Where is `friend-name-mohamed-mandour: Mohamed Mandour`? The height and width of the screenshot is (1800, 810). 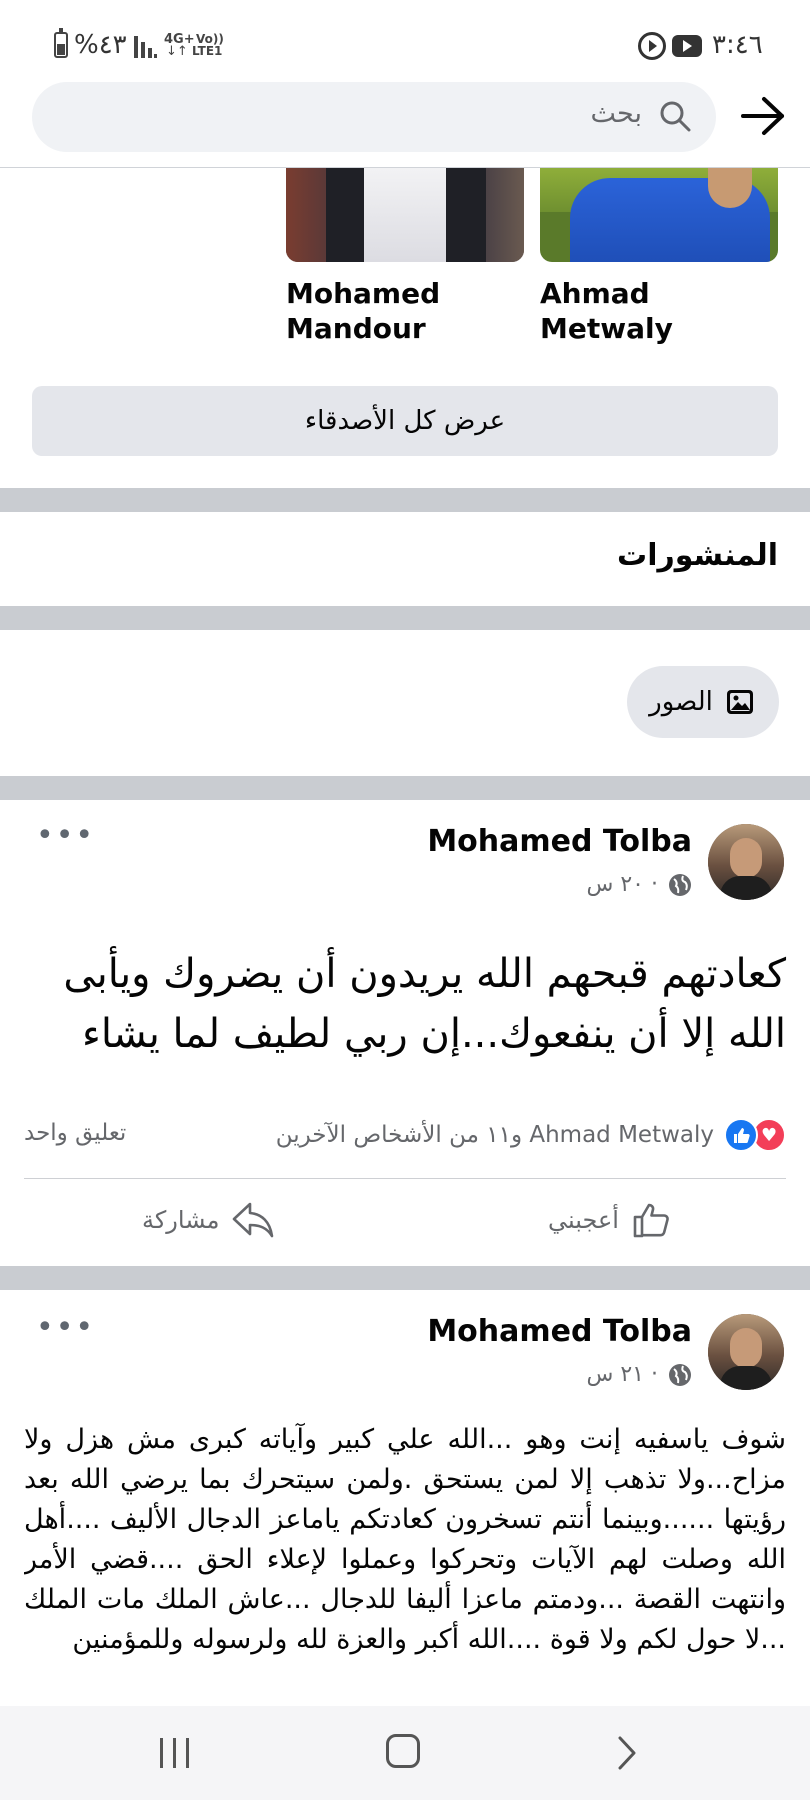 friend-name-mohamed-mandour: Mohamed Mandour is located at coordinates (405, 311).